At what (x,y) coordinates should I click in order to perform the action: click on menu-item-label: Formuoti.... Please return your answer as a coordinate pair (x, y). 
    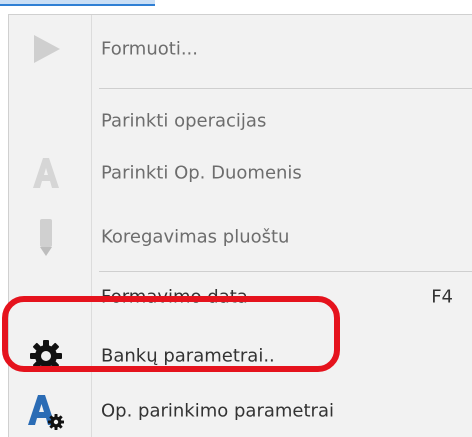
    Looking at the image, I should click on (149, 49).